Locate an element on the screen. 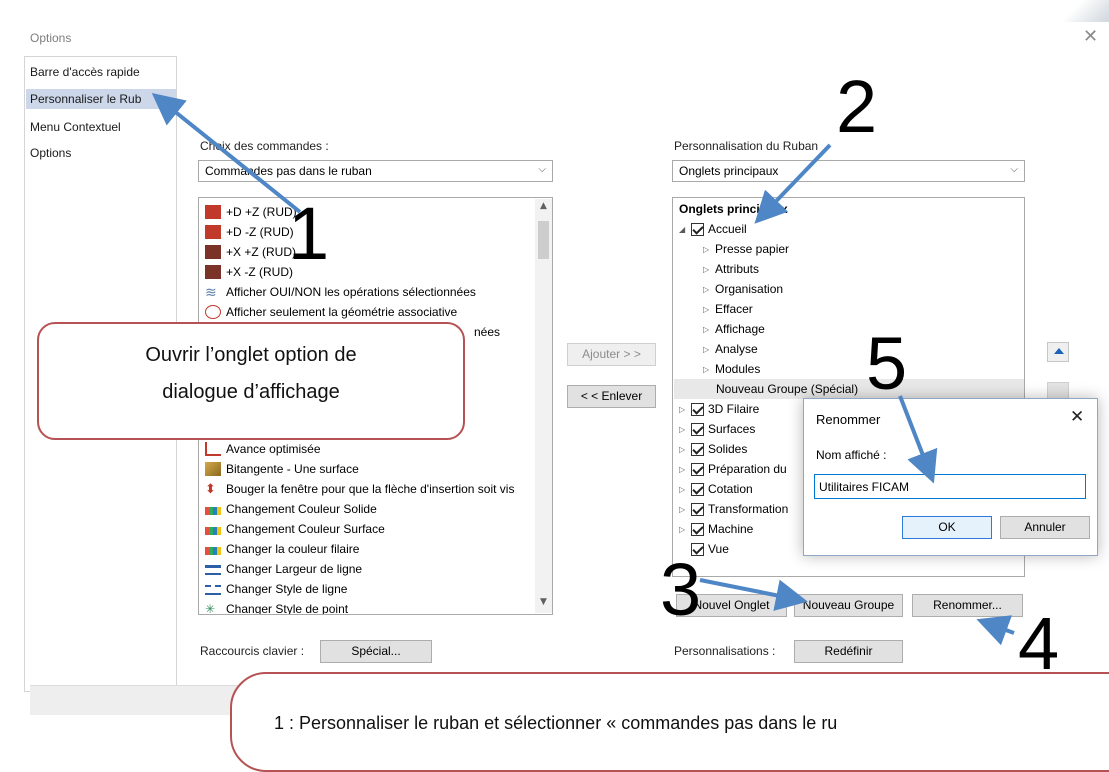  geometry-icon is located at coordinates (213, 312).